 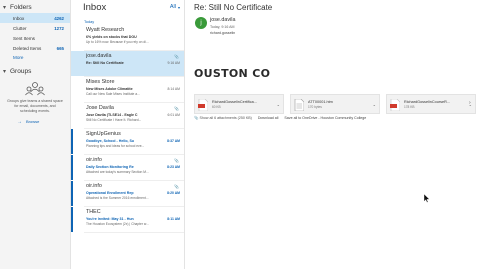 I want to click on folder-count: 665, so click(x=60, y=48).